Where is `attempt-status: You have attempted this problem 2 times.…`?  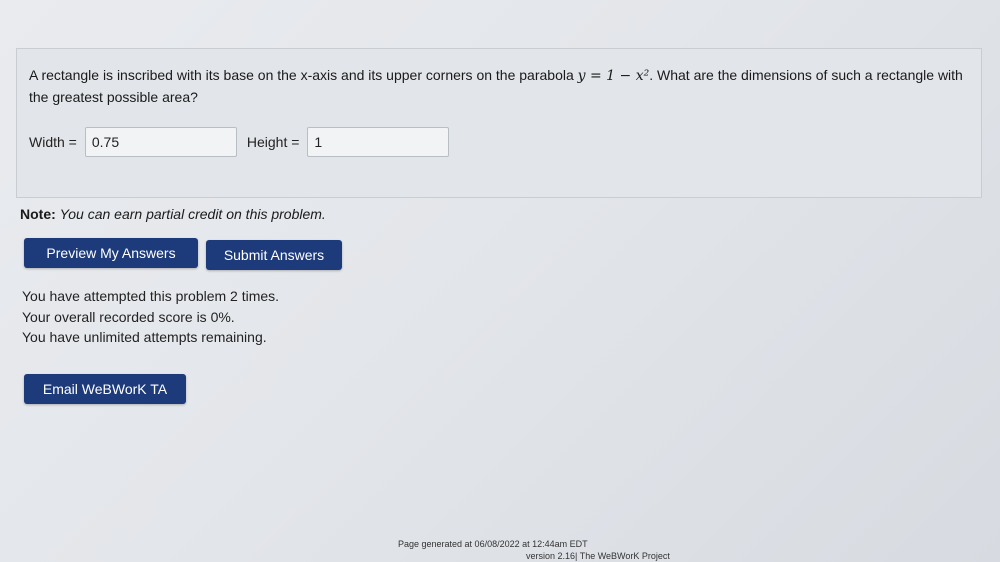
attempt-status: You have attempted this problem 2 times.… is located at coordinates (150, 317).